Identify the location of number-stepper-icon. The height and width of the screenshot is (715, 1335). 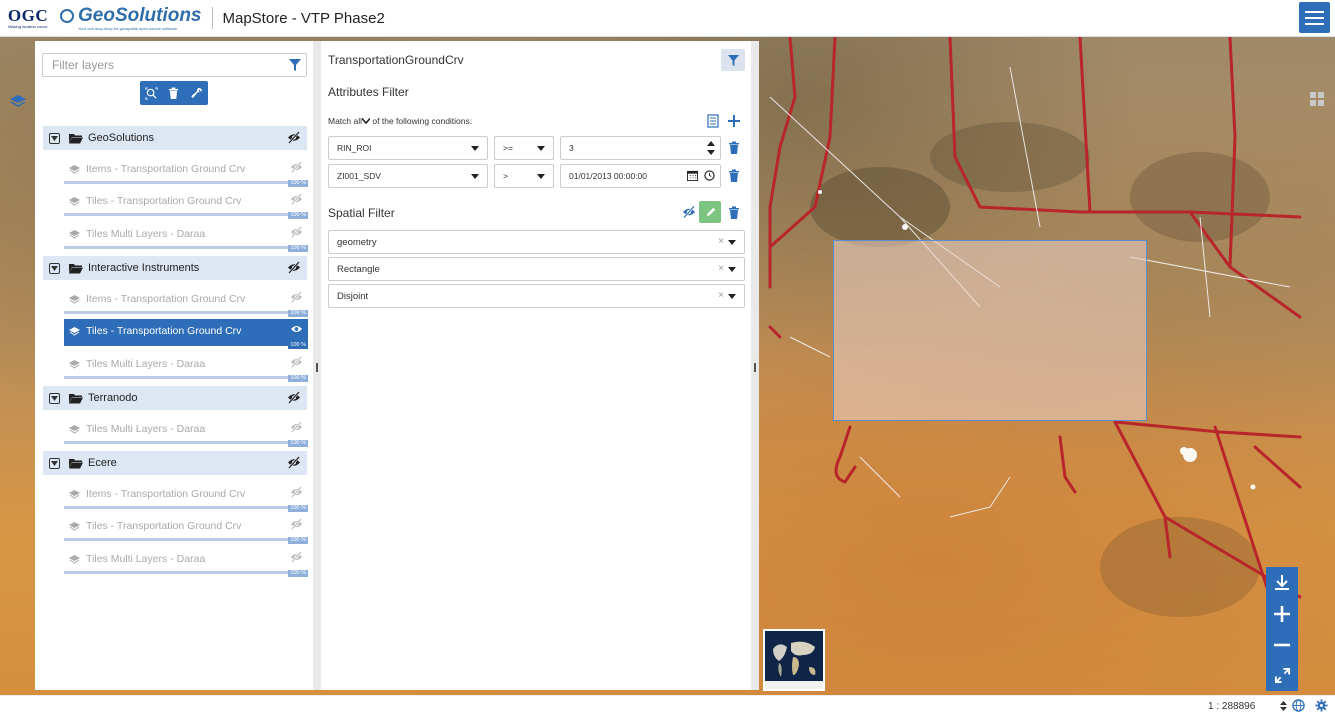
(711, 148).